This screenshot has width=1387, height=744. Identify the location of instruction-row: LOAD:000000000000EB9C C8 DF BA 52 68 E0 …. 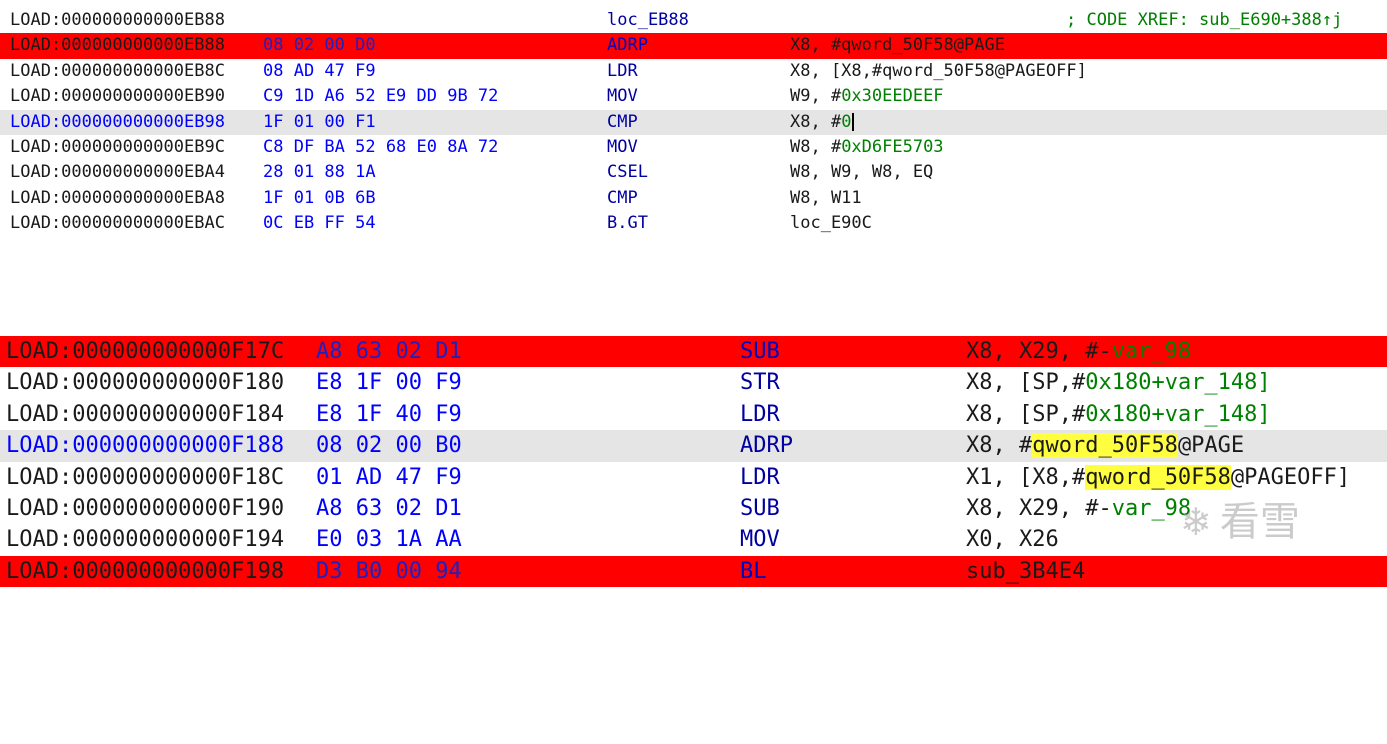
(693, 147).